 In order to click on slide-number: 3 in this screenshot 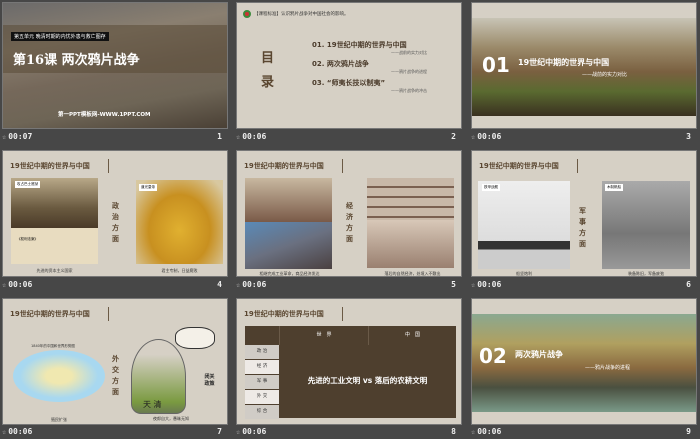, I will do `click(688, 136)`.